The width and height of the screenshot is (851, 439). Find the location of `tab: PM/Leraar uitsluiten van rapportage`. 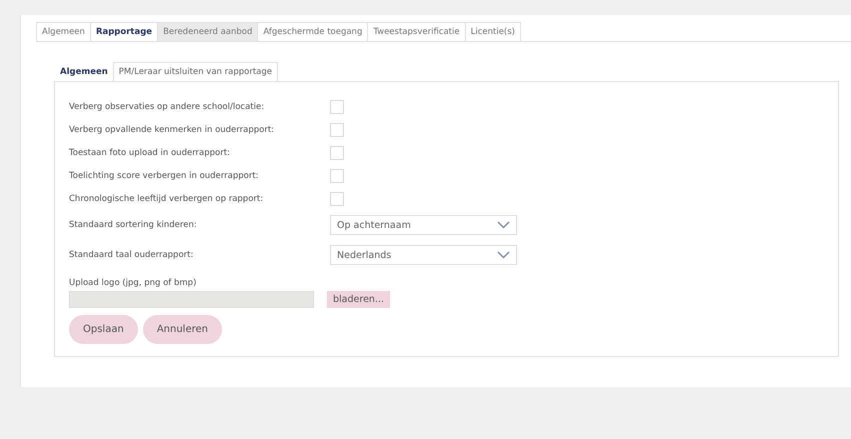

tab: PM/Leraar uitsluiten van rapportage is located at coordinates (195, 71).